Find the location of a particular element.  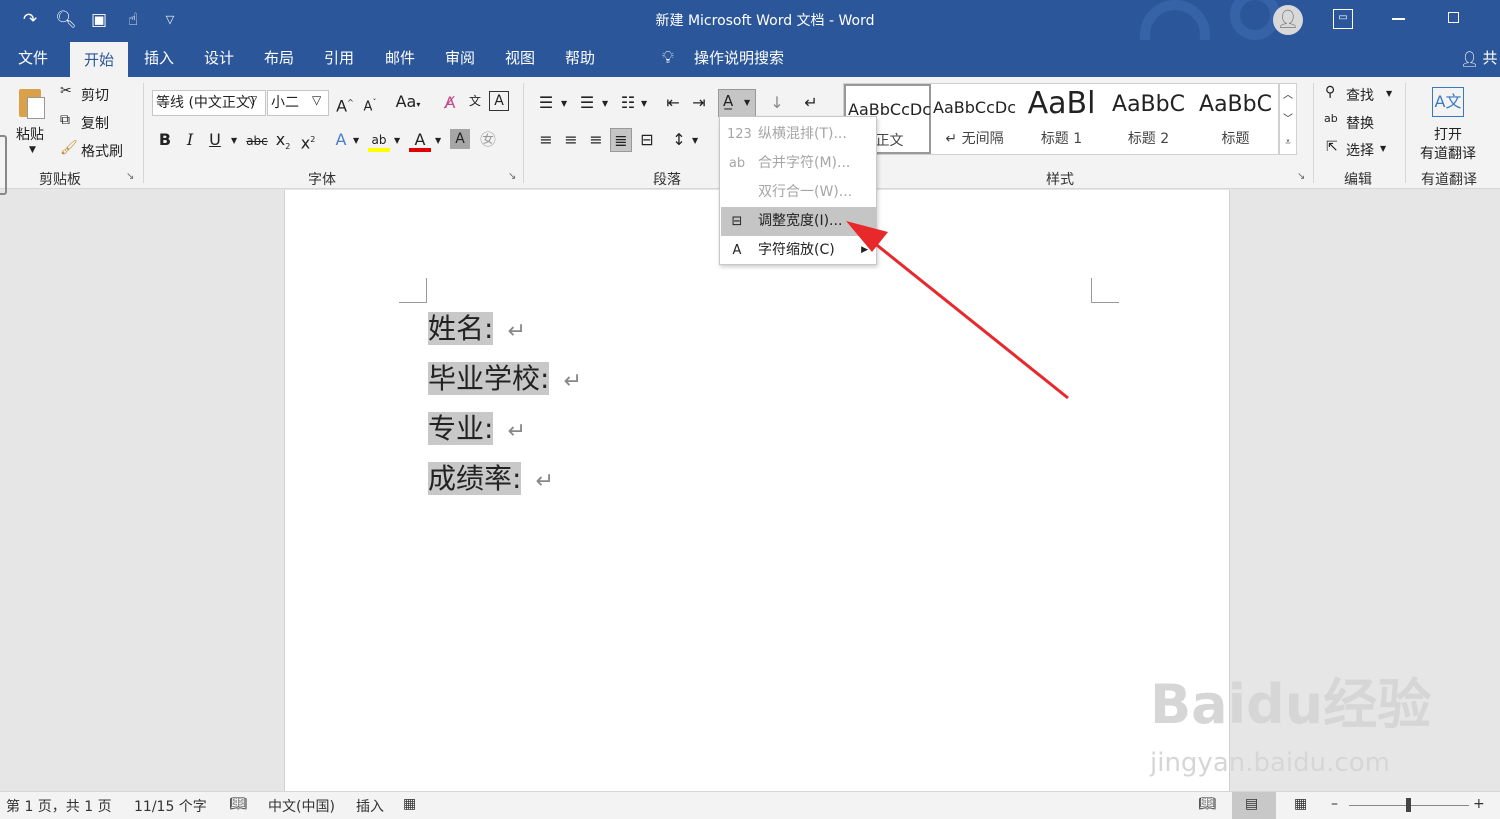

macro-icon: ▦ is located at coordinates (409, 804).